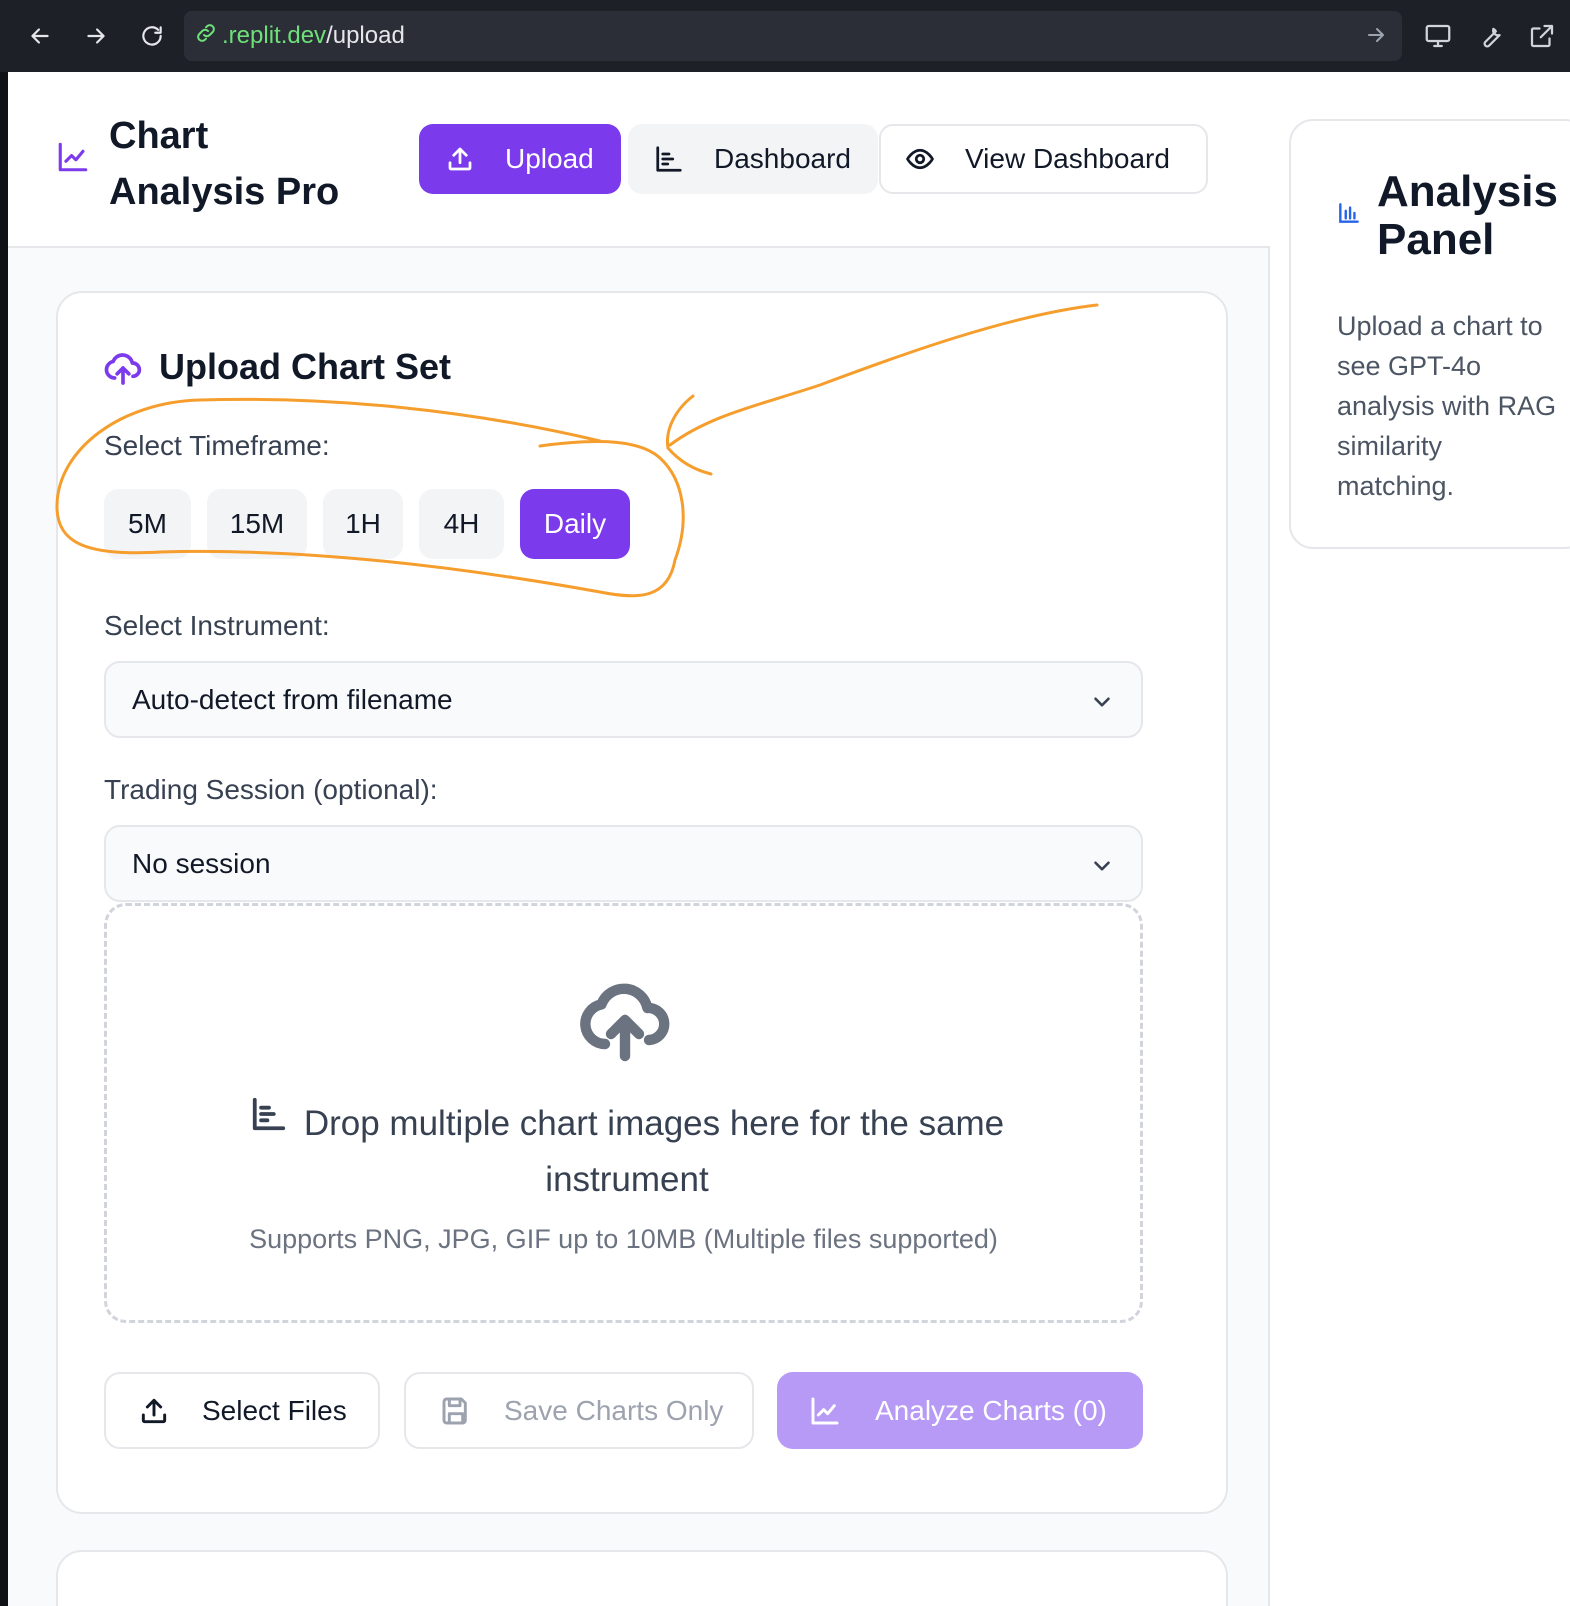  What do you see at coordinates (365, 35) in the screenshot?
I see `url-path: /upload` at bounding box center [365, 35].